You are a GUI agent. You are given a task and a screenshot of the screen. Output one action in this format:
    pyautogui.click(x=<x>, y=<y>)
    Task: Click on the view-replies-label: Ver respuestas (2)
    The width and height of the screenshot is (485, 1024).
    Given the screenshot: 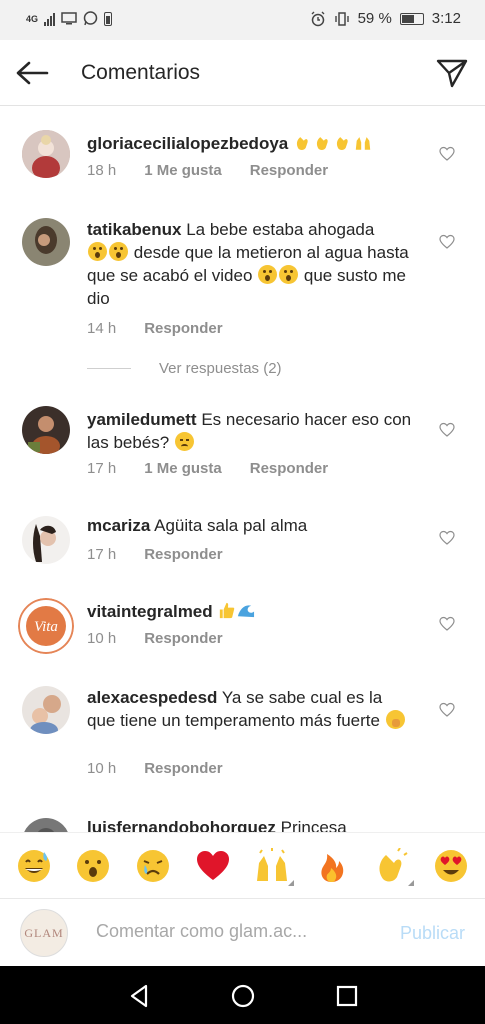 What is the action you would take?
    pyautogui.click(x=220, y=368)
    